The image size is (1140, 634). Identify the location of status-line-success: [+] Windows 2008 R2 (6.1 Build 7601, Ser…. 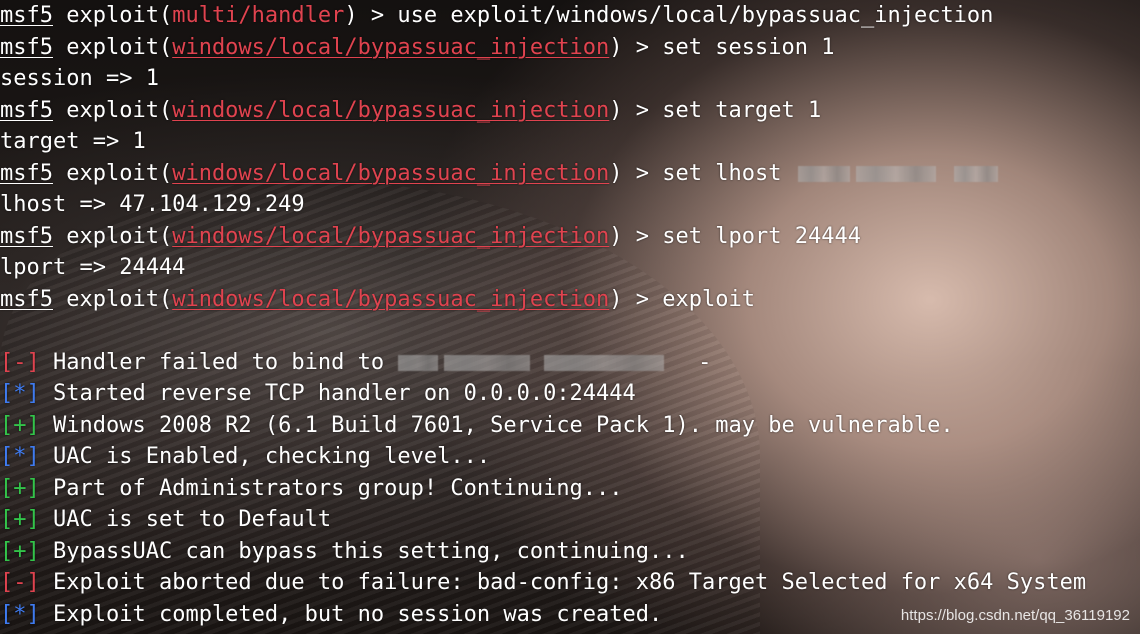
(570, 426).